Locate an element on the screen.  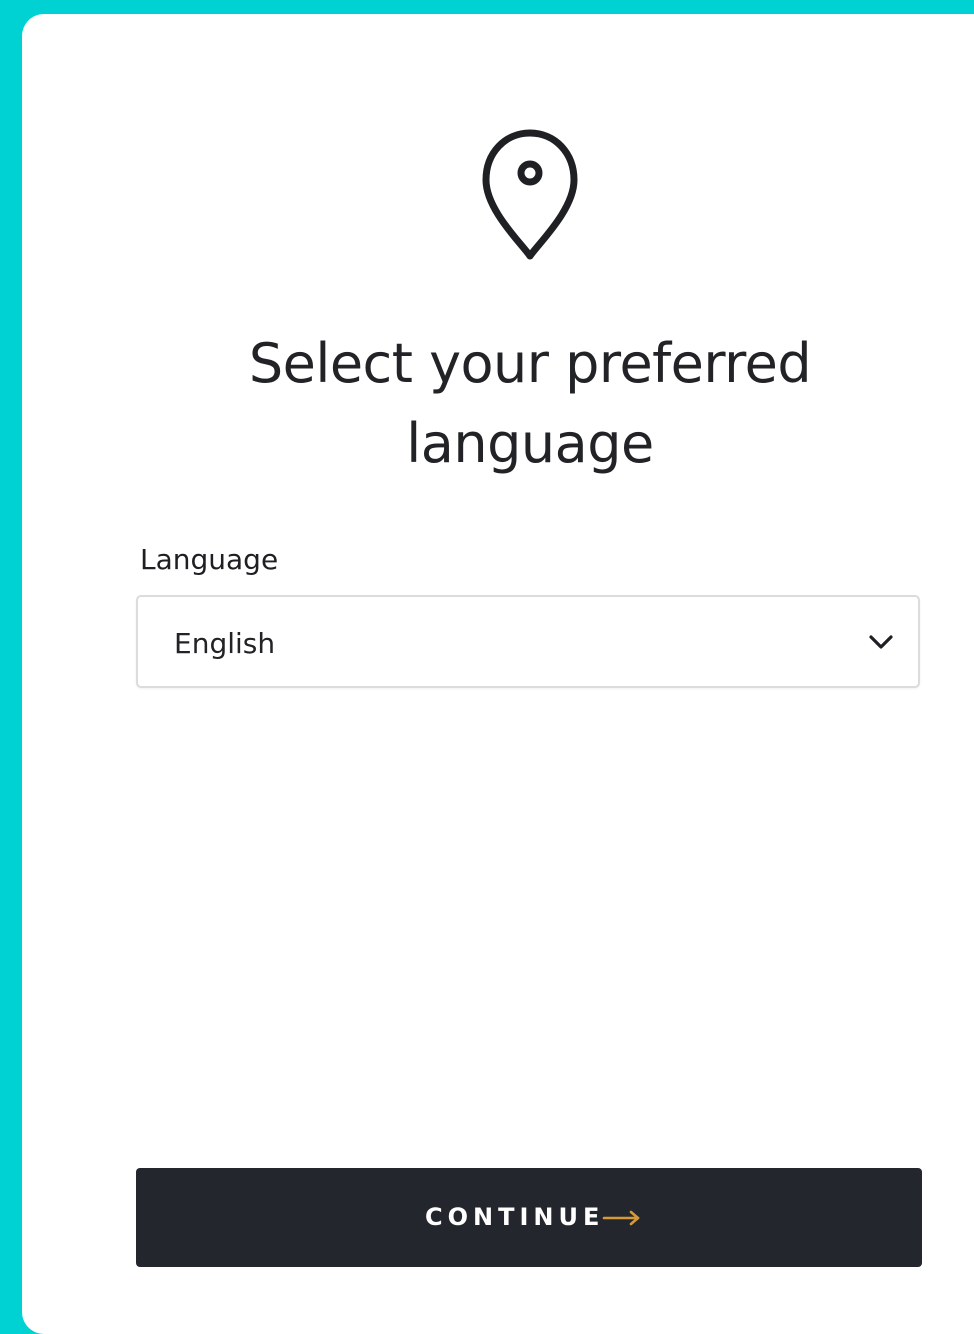
language-label: Language is located at coordinates (209, 559).